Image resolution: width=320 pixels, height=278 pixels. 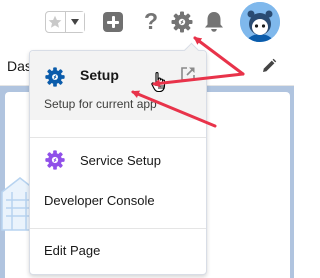 I want to click on developer-console-menu-item: Developer Console, so click(x=118, y=200).